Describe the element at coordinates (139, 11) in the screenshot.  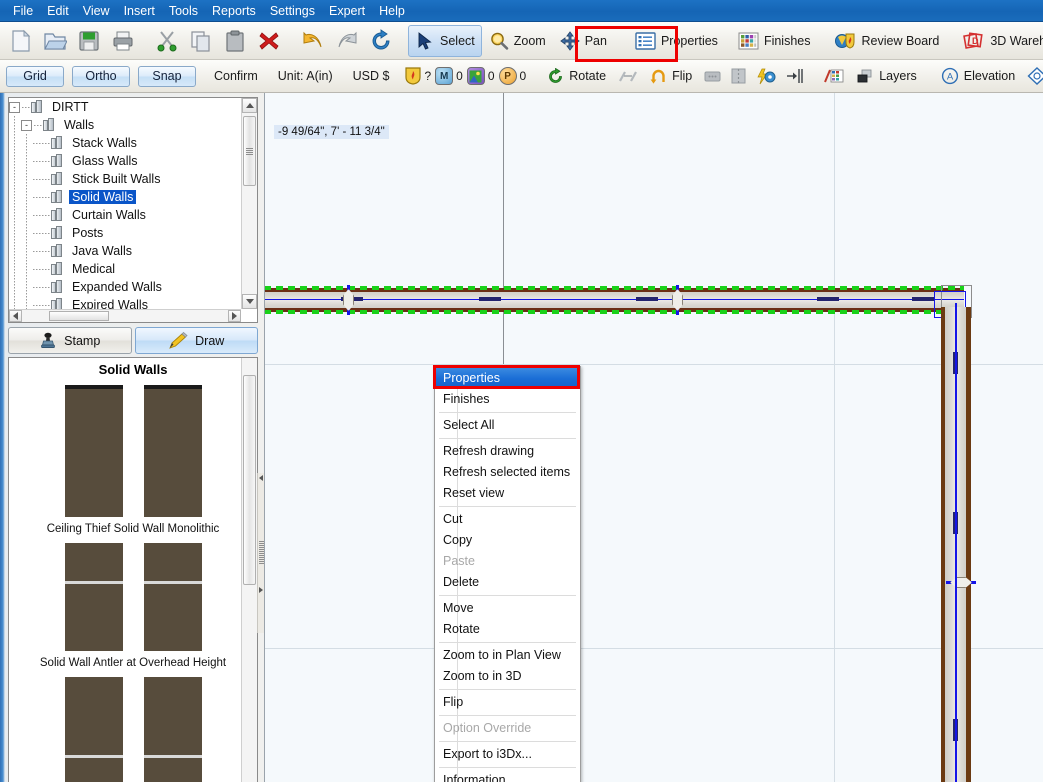
I see `menu-item-insert: Insert` at that location.